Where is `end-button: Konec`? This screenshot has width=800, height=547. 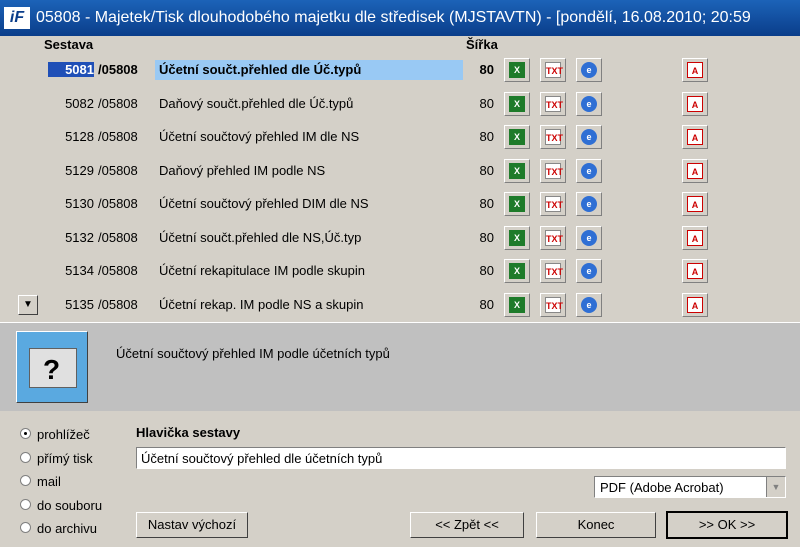 end-button: Konec is located at coordinates (596, 525).